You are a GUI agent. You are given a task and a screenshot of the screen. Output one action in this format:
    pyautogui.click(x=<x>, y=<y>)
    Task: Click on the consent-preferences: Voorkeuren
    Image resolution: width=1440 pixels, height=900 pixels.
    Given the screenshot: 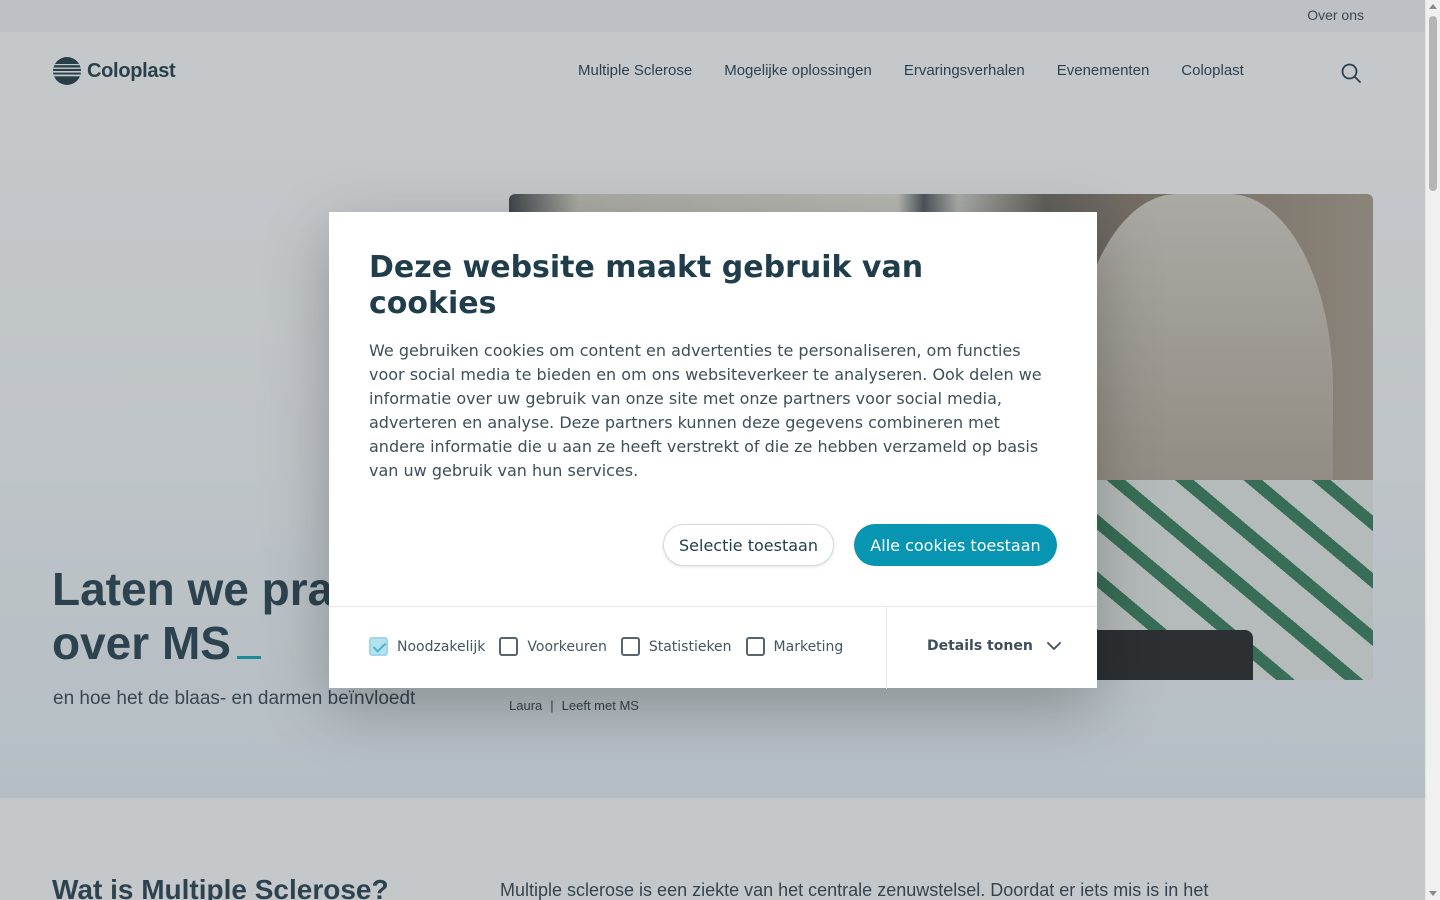 What is the action you would take?
    pyautogui.click(x=553, y=646)
    